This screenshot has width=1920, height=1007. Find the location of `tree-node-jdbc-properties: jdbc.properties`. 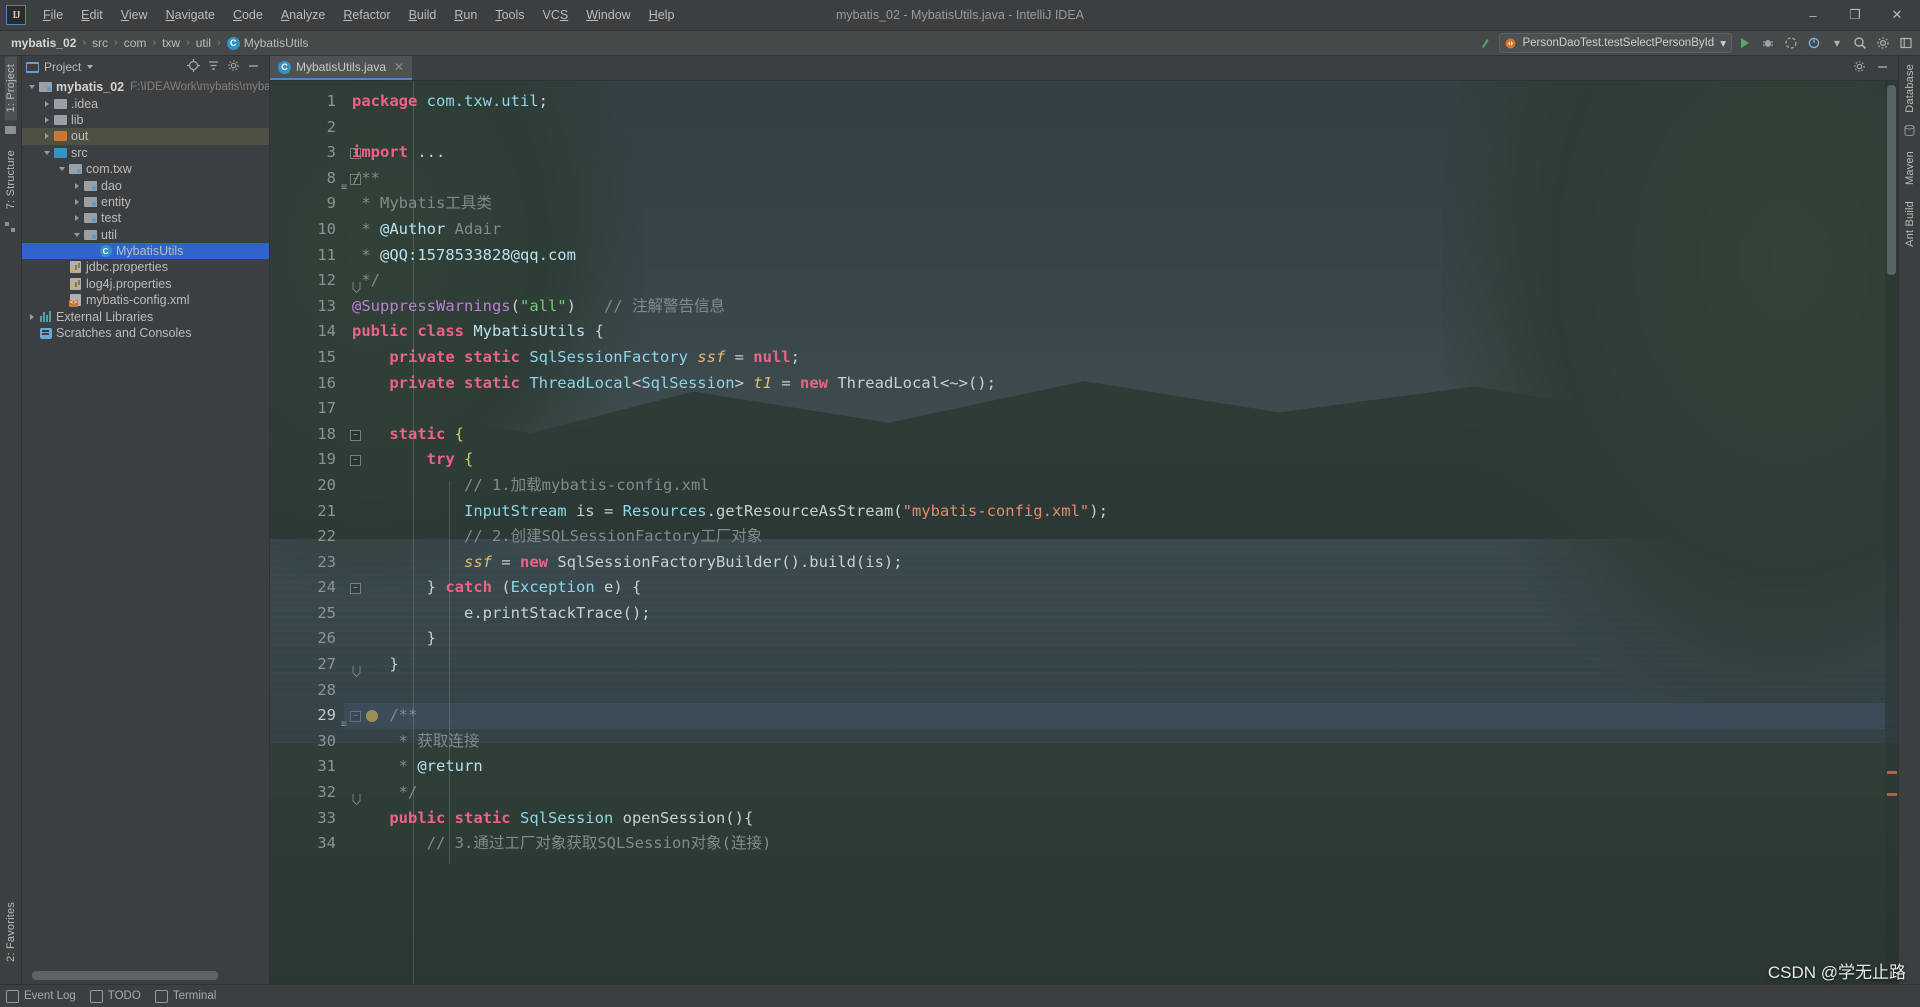

tree-node-jdbc-properties: jdbc.properties is located at coordinates (145, 267).